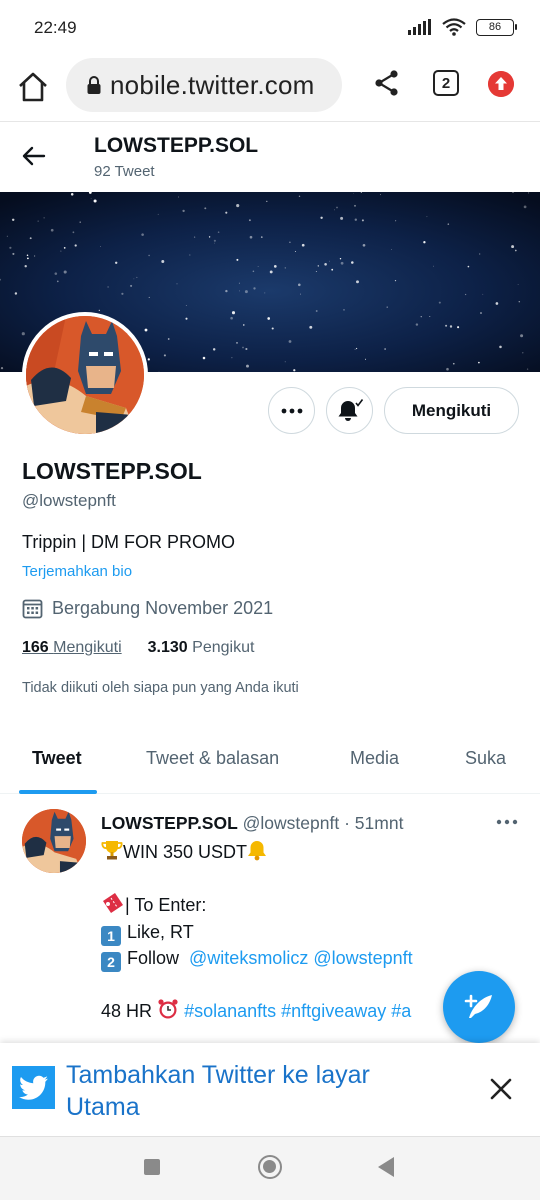 The height and width of the screenshot is (1200, 540). I want to click on mention-link: @witeksmolicz, so click(248, 958).